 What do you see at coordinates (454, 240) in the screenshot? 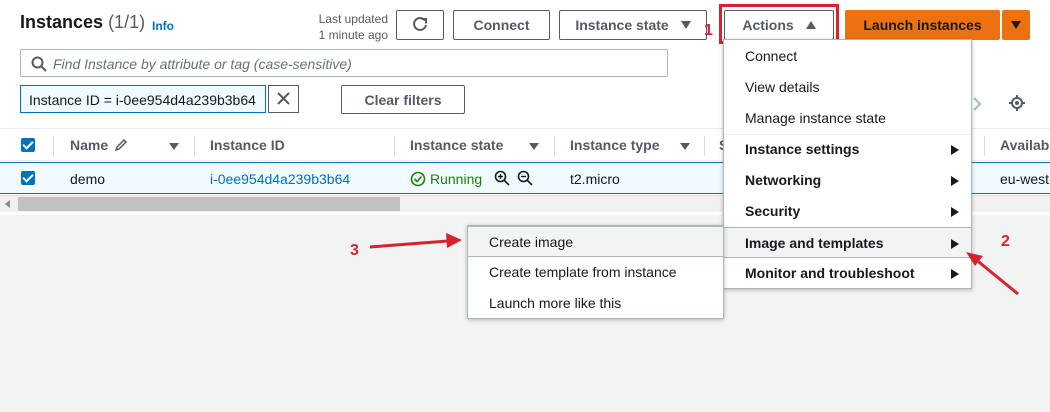
I see `arrow-step-3-head` at bounding box center [454, 240].